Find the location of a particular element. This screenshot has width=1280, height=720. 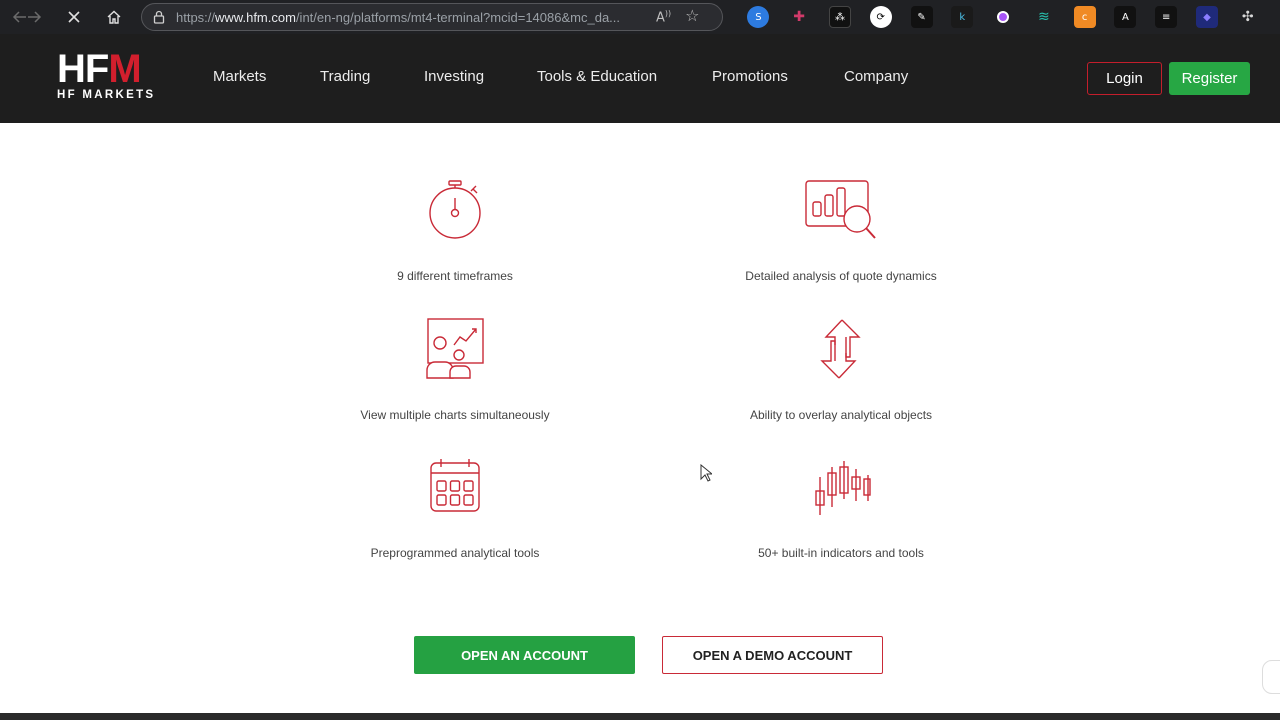

forward-arrow-icon is located at coordinates (35, 17).